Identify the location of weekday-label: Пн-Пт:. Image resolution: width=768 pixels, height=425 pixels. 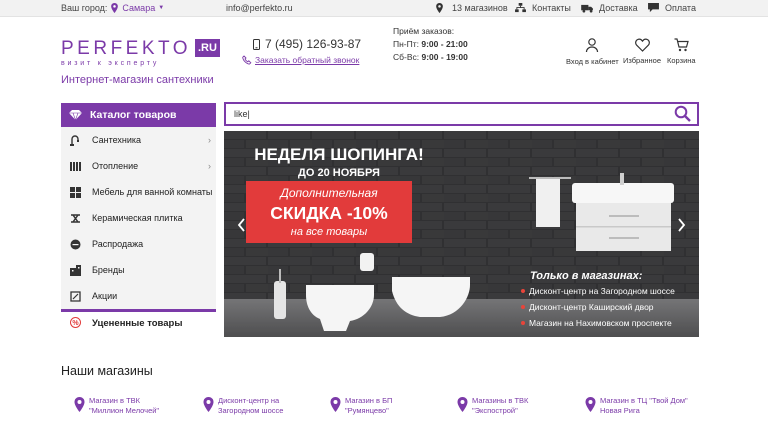
(406, 44).